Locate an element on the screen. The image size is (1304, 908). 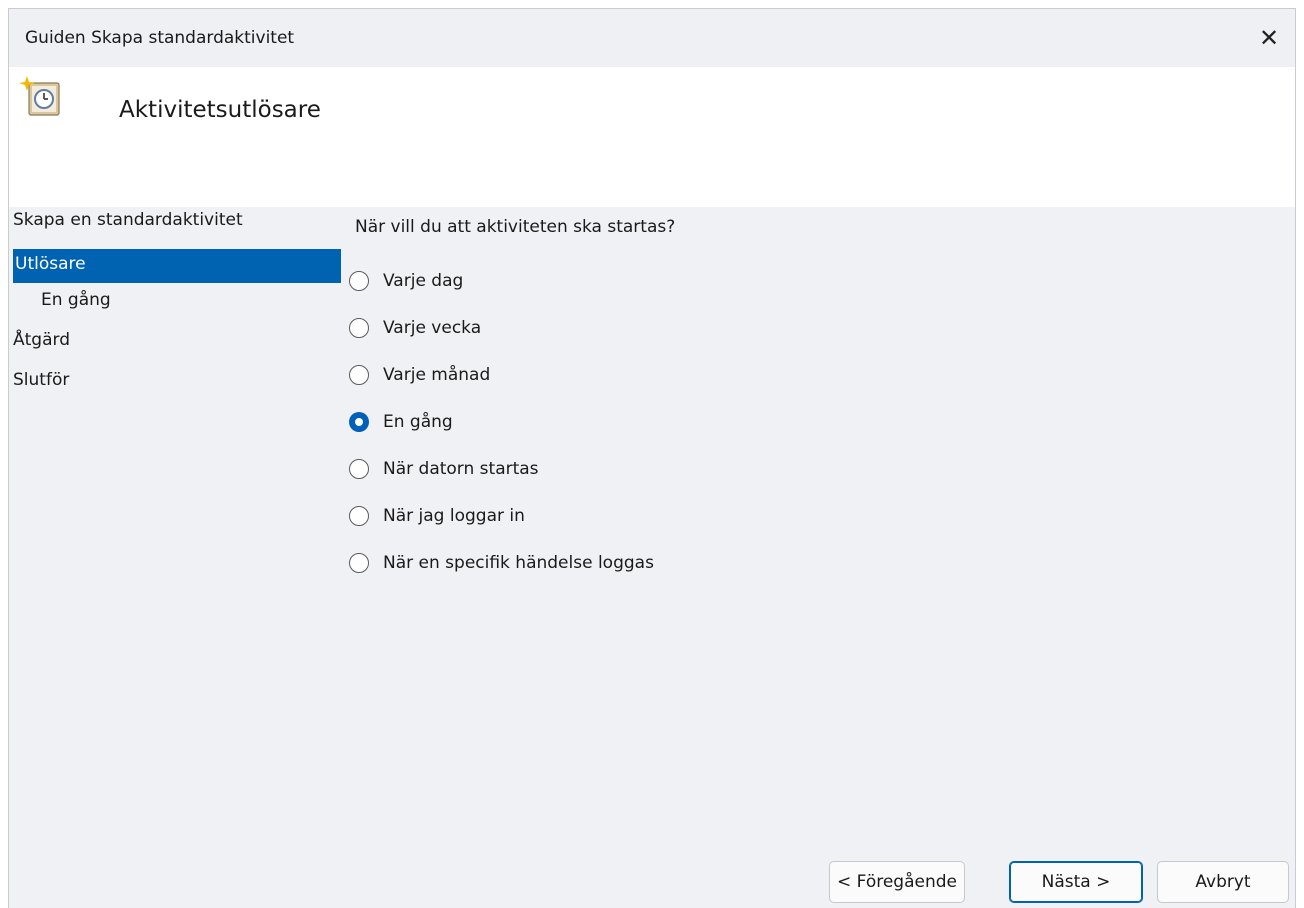
close-icon: ✕ is located at coordinates (1269, 38).